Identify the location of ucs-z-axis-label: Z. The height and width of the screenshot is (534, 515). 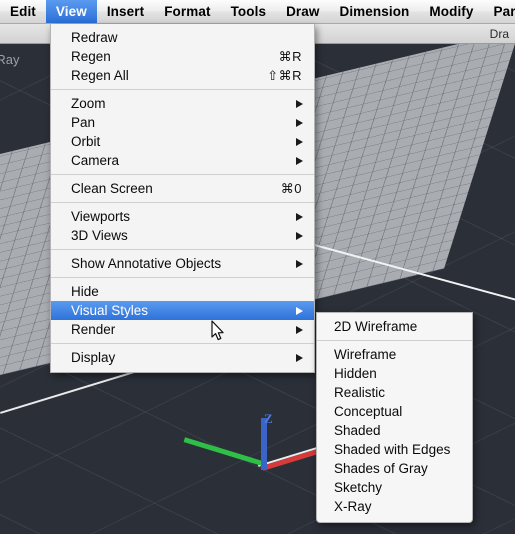
(268, 418).